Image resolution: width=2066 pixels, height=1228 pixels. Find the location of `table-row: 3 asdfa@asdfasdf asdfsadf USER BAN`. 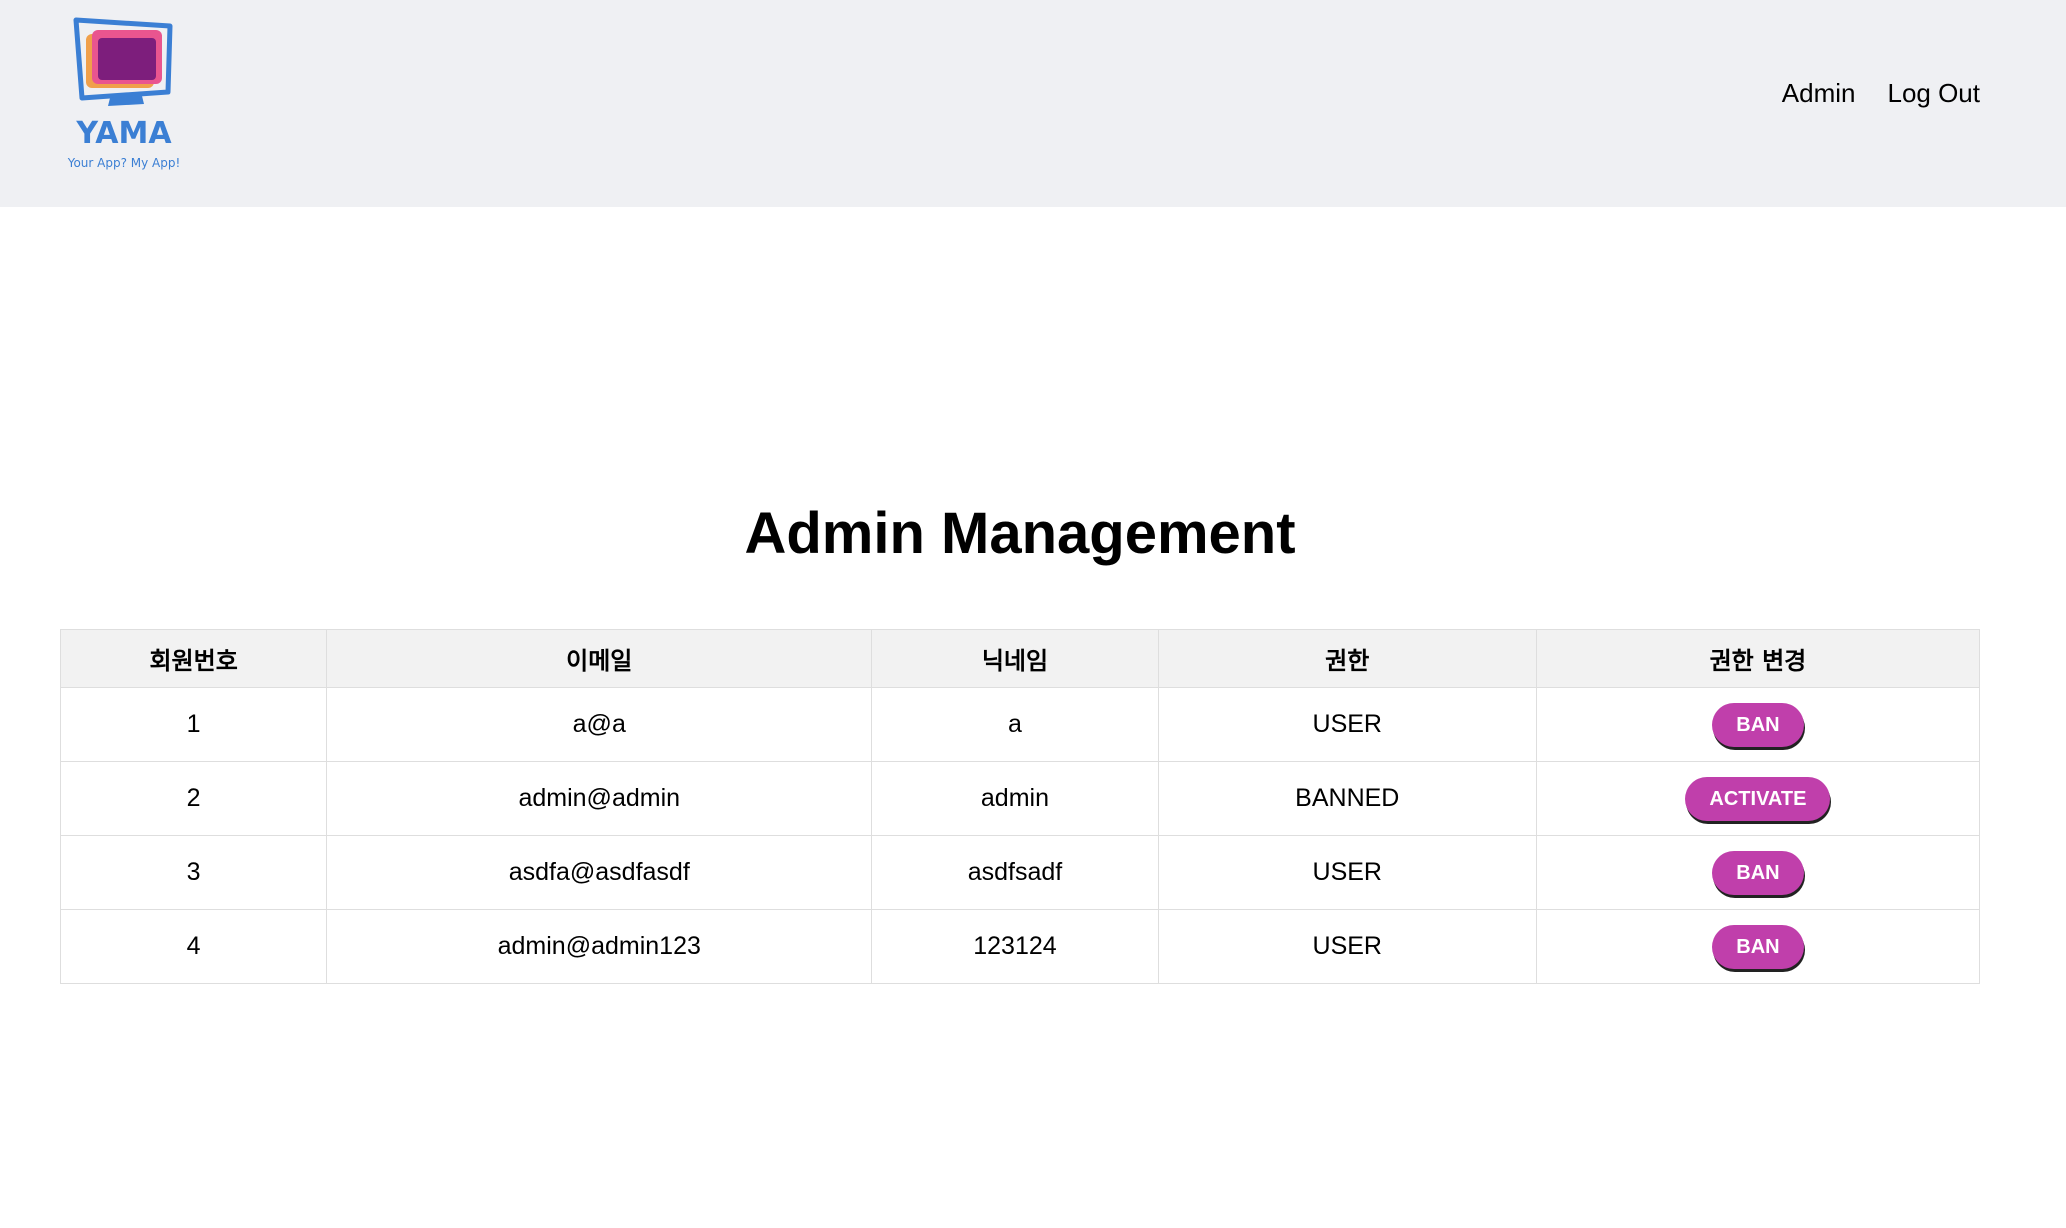

table-row: 3 asdfa@asdfasdf asdfsadf USER BAN is located at coordinates (1020, 872).